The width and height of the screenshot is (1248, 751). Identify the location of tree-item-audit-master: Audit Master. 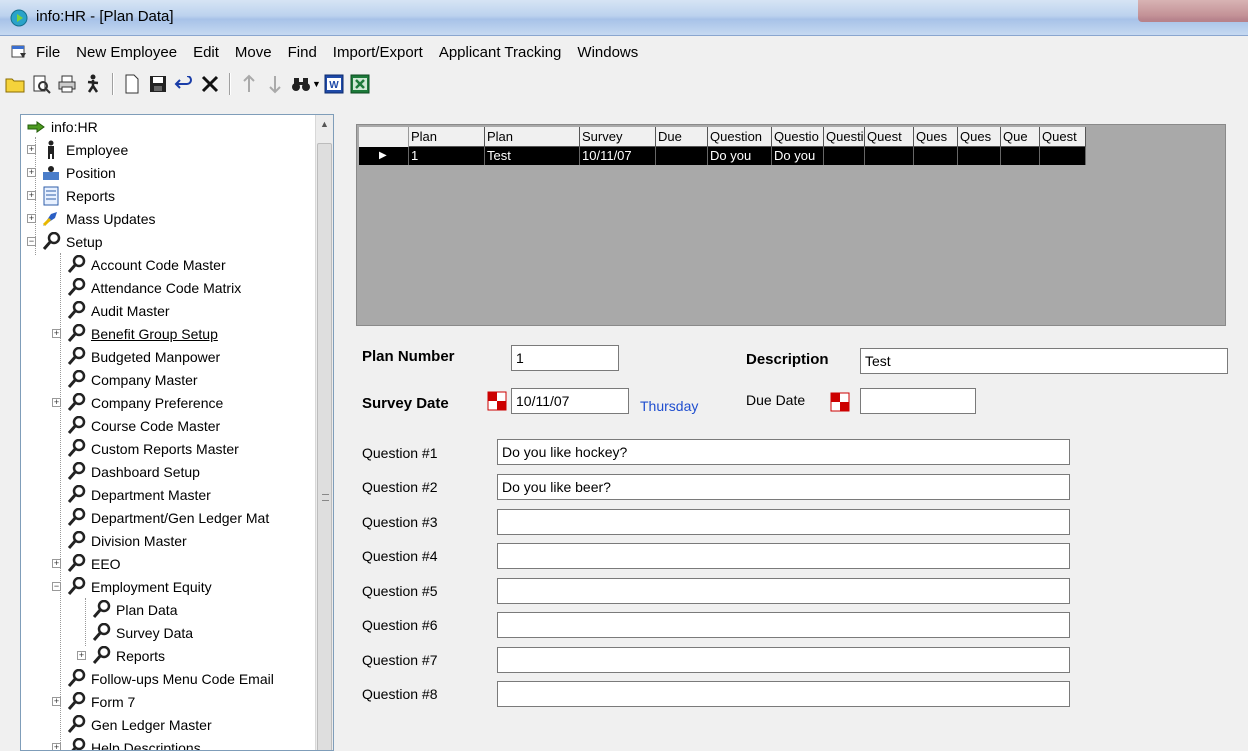
(117, 310).